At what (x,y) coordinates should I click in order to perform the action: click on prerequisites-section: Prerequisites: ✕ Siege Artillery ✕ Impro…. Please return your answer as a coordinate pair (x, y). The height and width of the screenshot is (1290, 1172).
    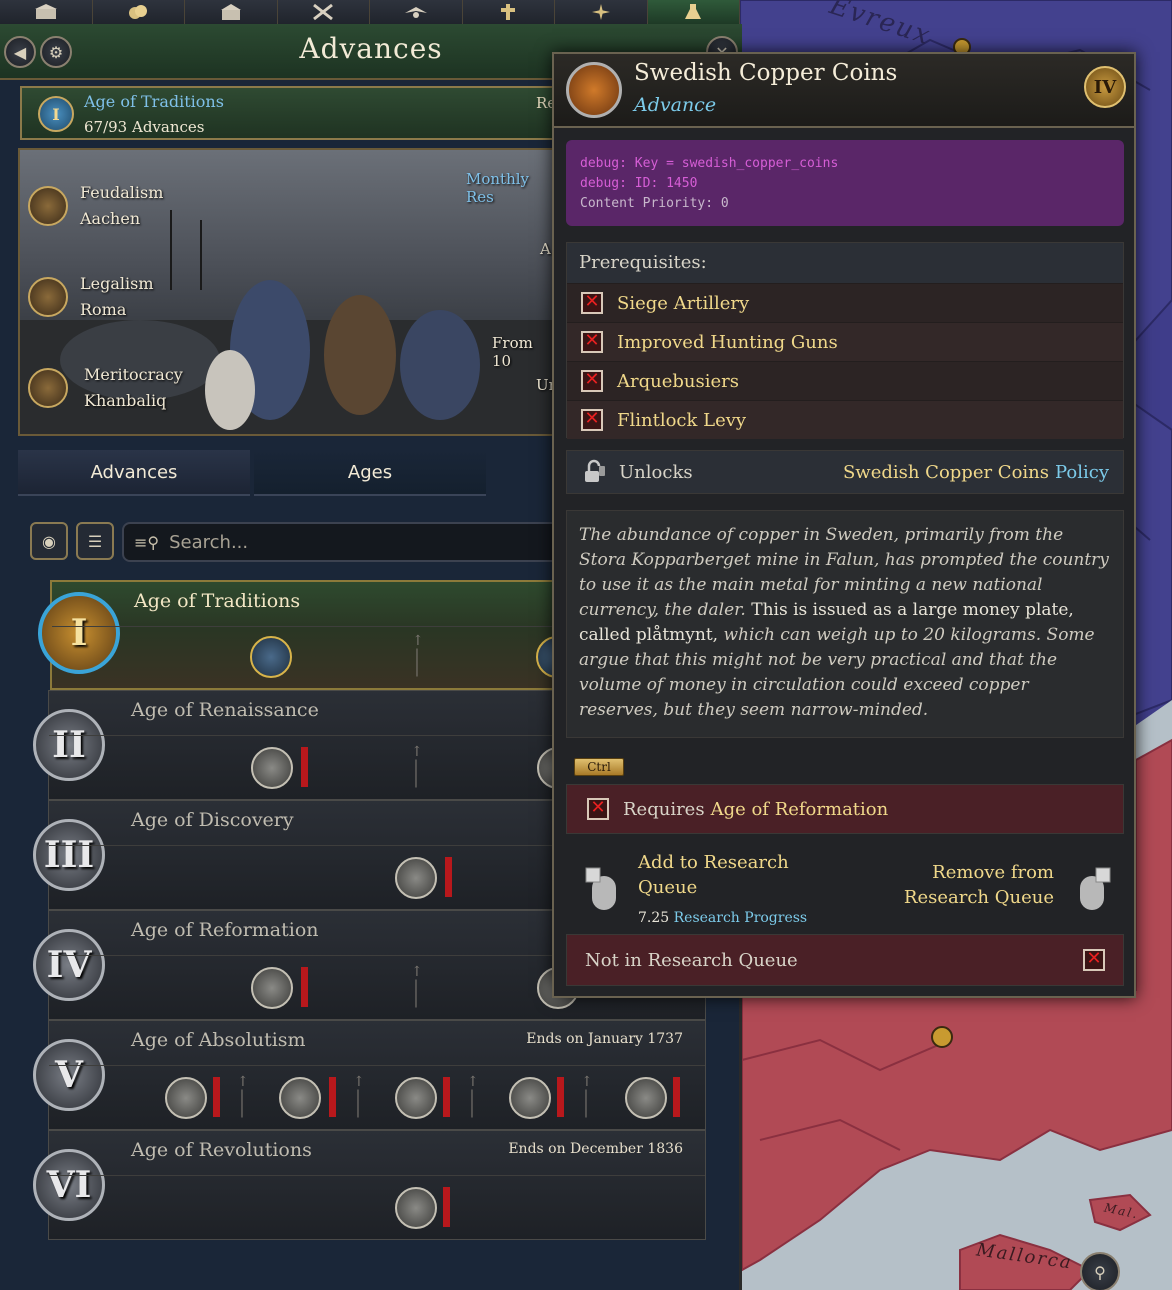
    Looking at the image, I should click on (845, 340).